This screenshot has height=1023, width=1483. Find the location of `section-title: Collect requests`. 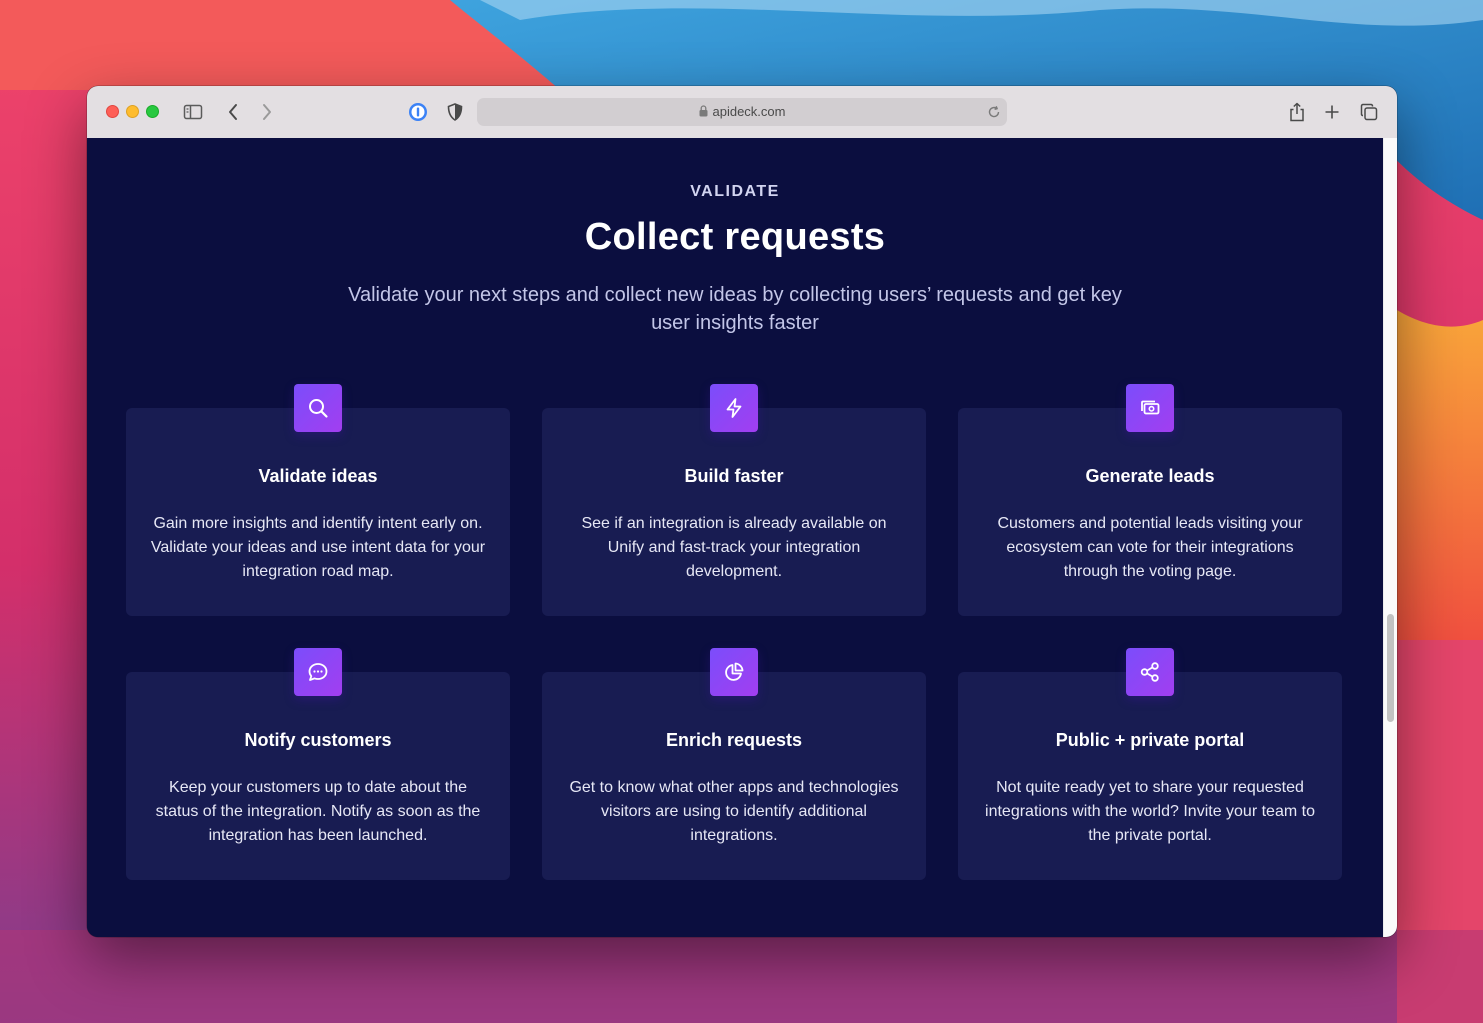

section-title: Collect requests is located at coordinates (735, 237).